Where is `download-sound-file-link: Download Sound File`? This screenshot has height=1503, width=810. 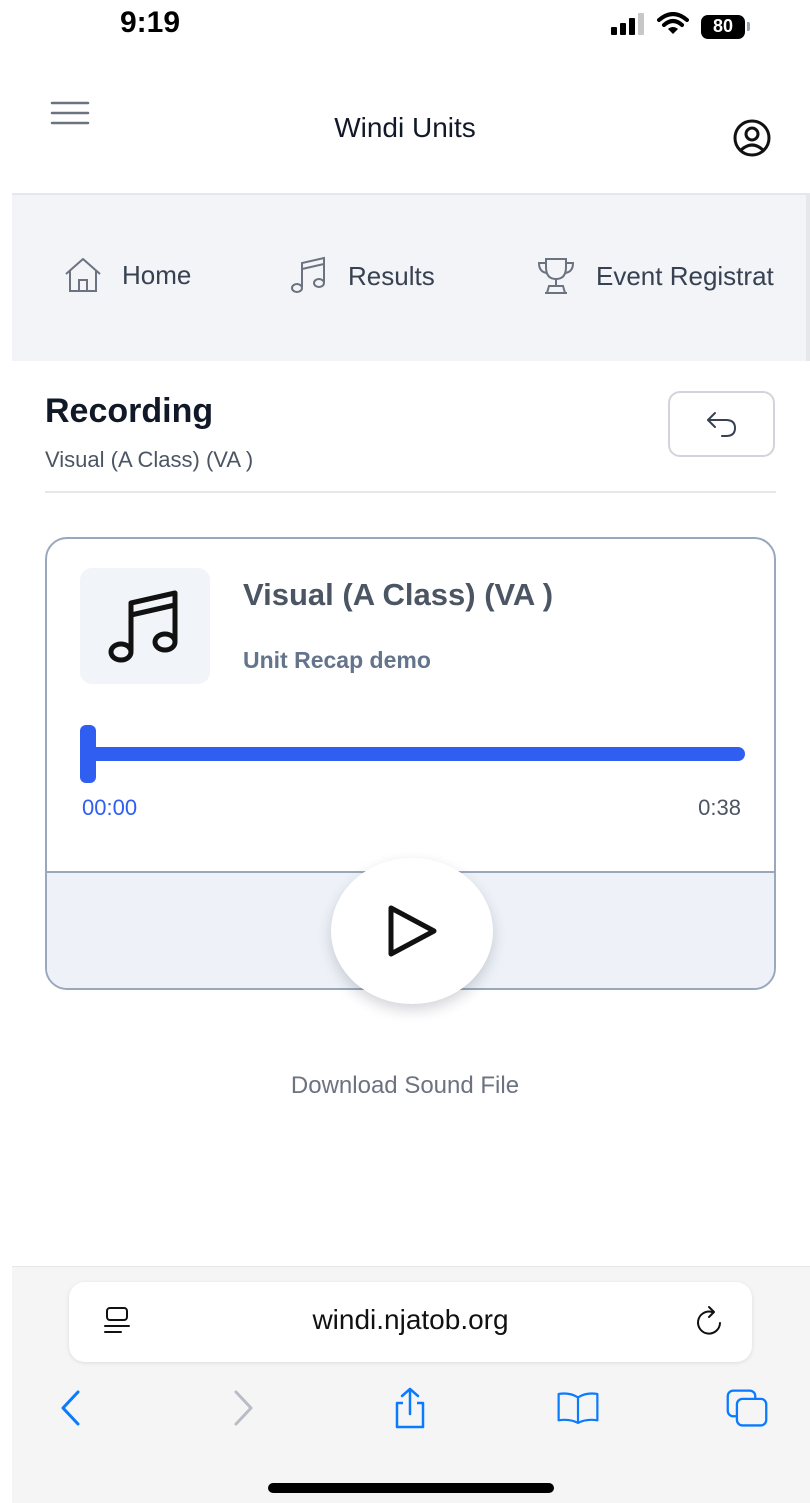
download-sound-file-link: Download Sound File is located at coordinates (405, 1086).